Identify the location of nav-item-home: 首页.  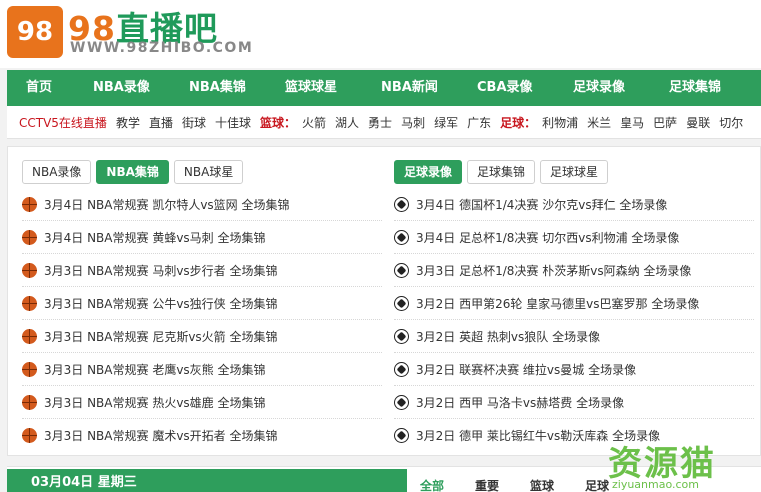
(40, 88).